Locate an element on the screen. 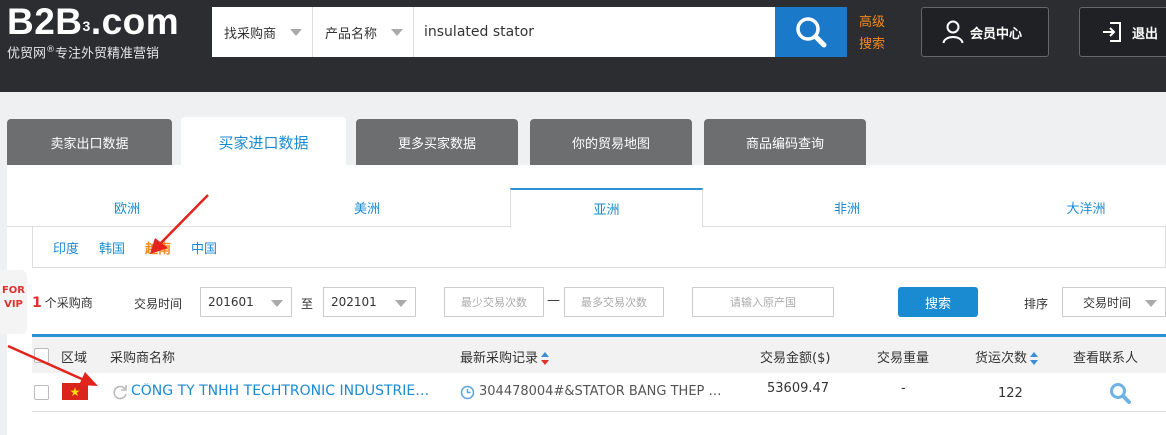  region-europe: 欧洲 is located at coordinates (127, 207).